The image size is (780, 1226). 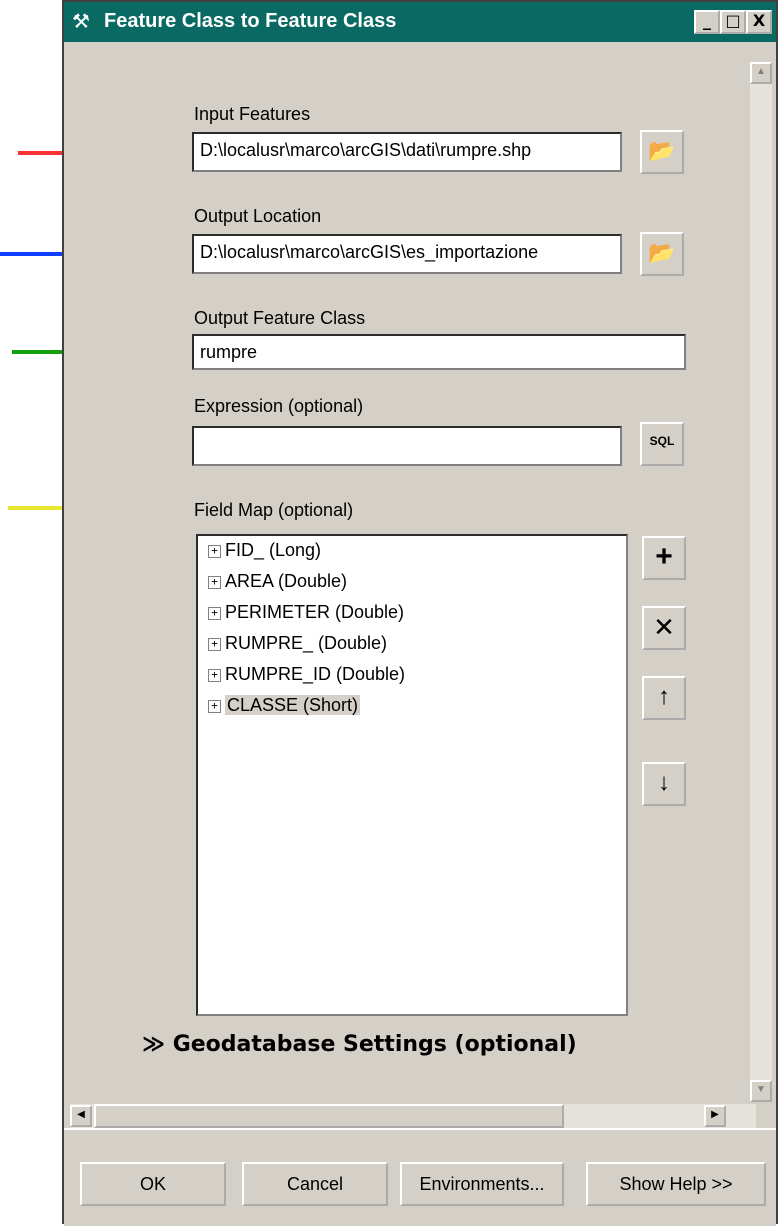 What do you see at coordinates (759, 22) in the screenshot?
I see `close-button: X` at bounding box center [759, 22].